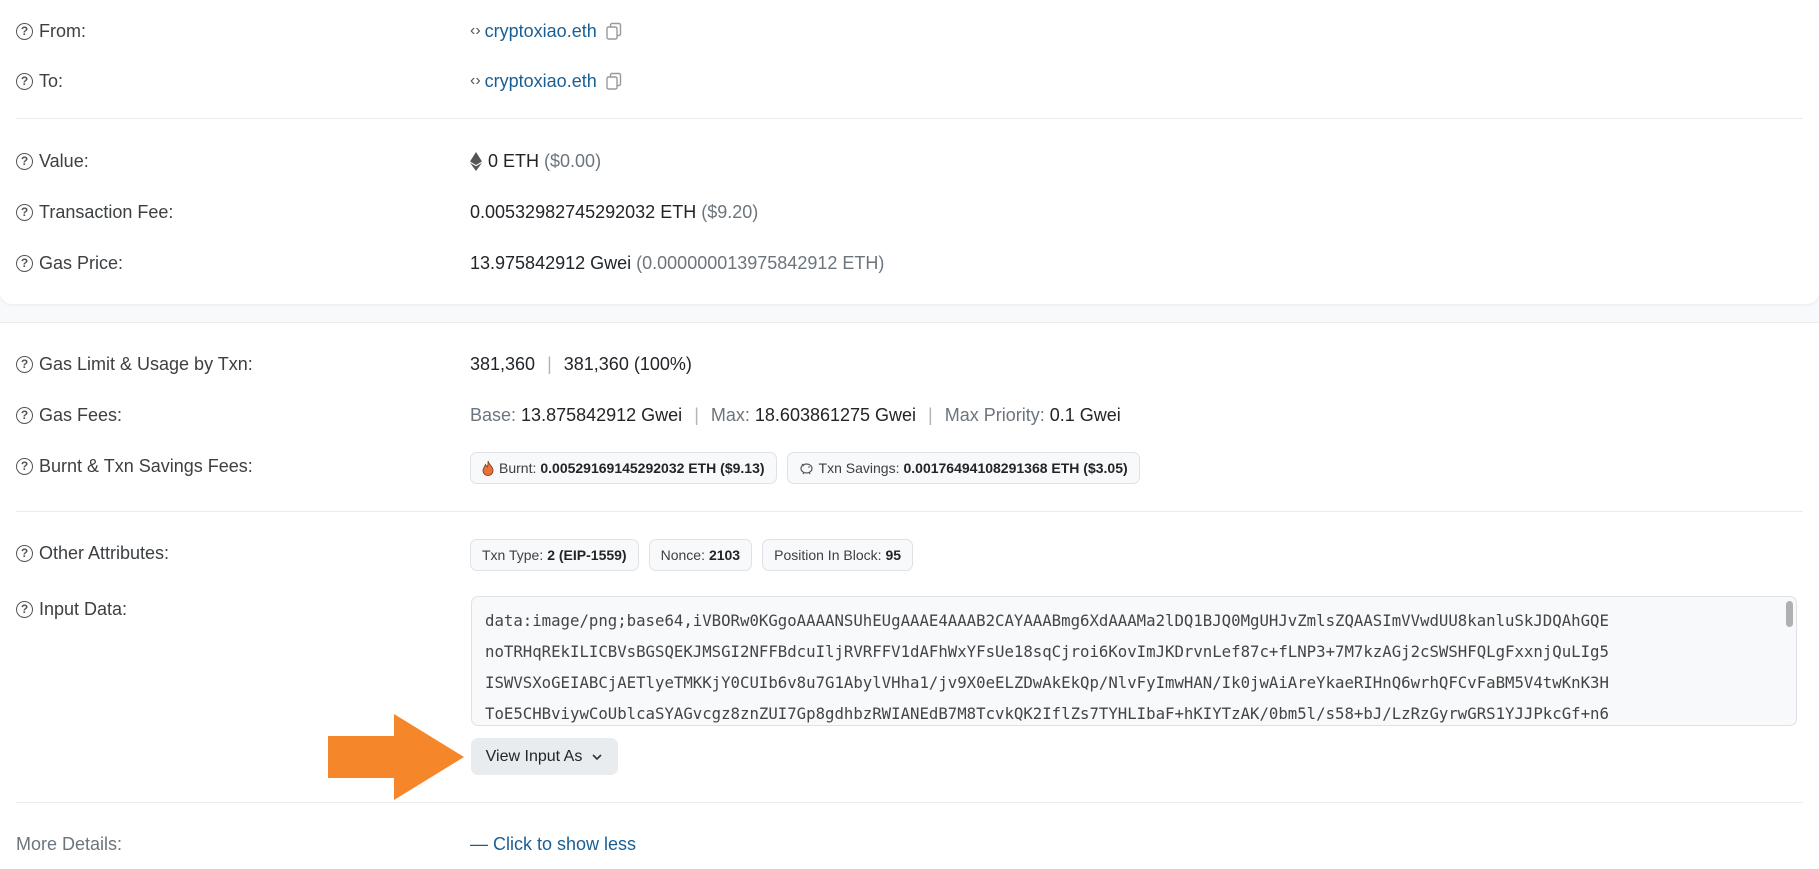 This screenshot has height=869, width=1819. What do you see at coordinates (396, 757) in the screenshot?
I see `orange-arrow-icon` at bounding box center [396, 757].